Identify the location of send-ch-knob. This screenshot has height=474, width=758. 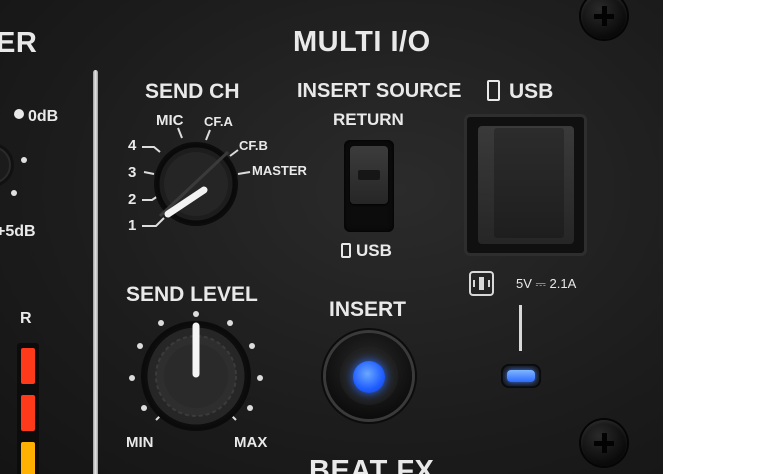
(196, 184).